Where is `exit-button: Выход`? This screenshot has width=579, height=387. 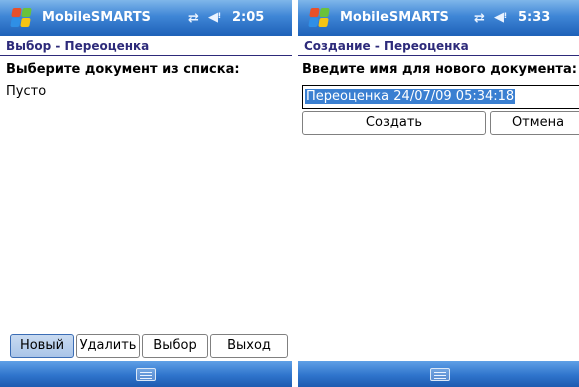
exit-button: Выход is located at coordinates (249, 346).